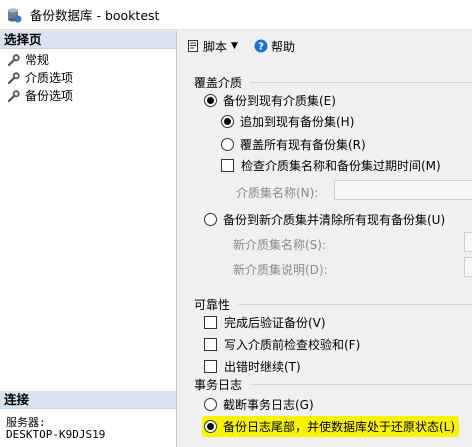 Image resolution: width=472 pixels, height=447 pixels. Describe the element at coordinates (297, 122) in the screenshot. I see `option-label: 追加到现有备份集(H)` at that location.